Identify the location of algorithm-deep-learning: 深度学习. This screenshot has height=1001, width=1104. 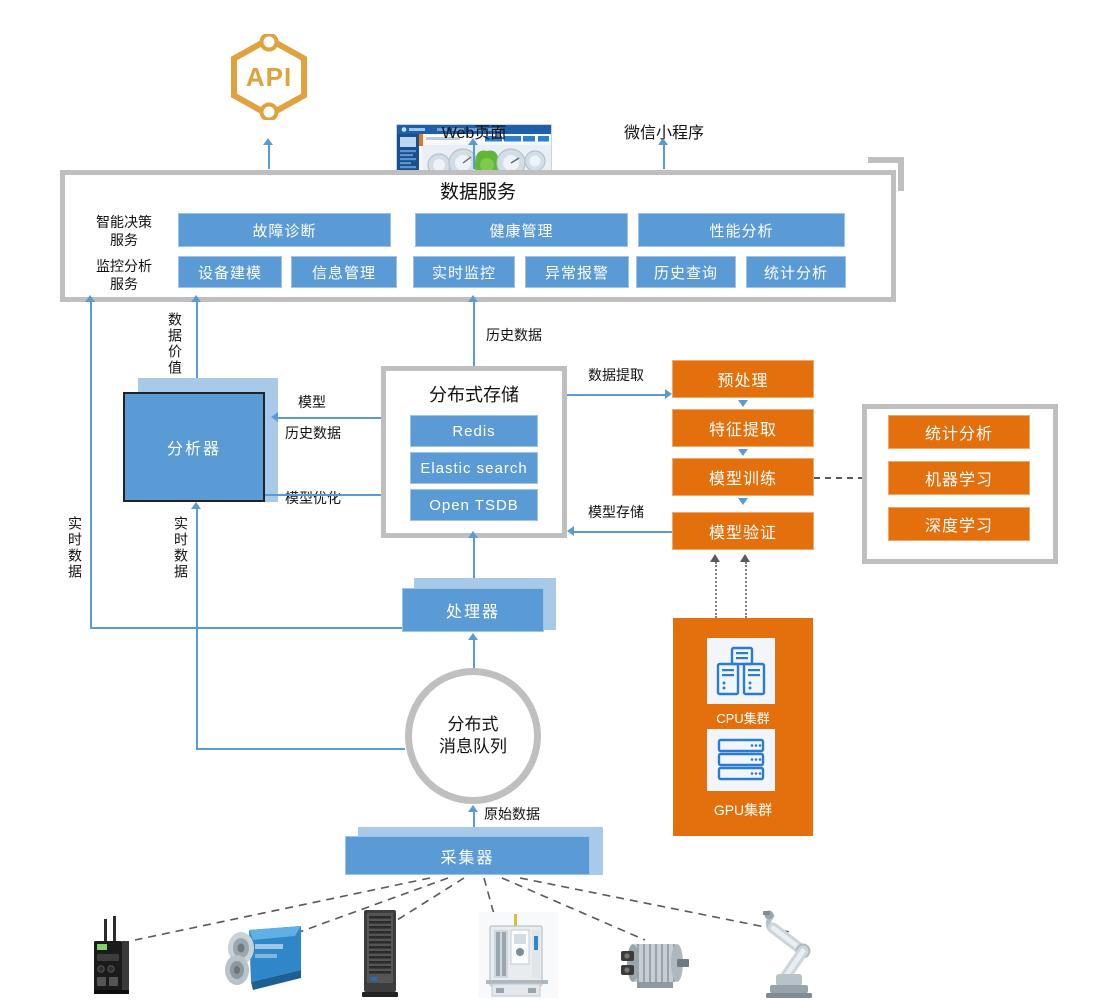
(959, 524).